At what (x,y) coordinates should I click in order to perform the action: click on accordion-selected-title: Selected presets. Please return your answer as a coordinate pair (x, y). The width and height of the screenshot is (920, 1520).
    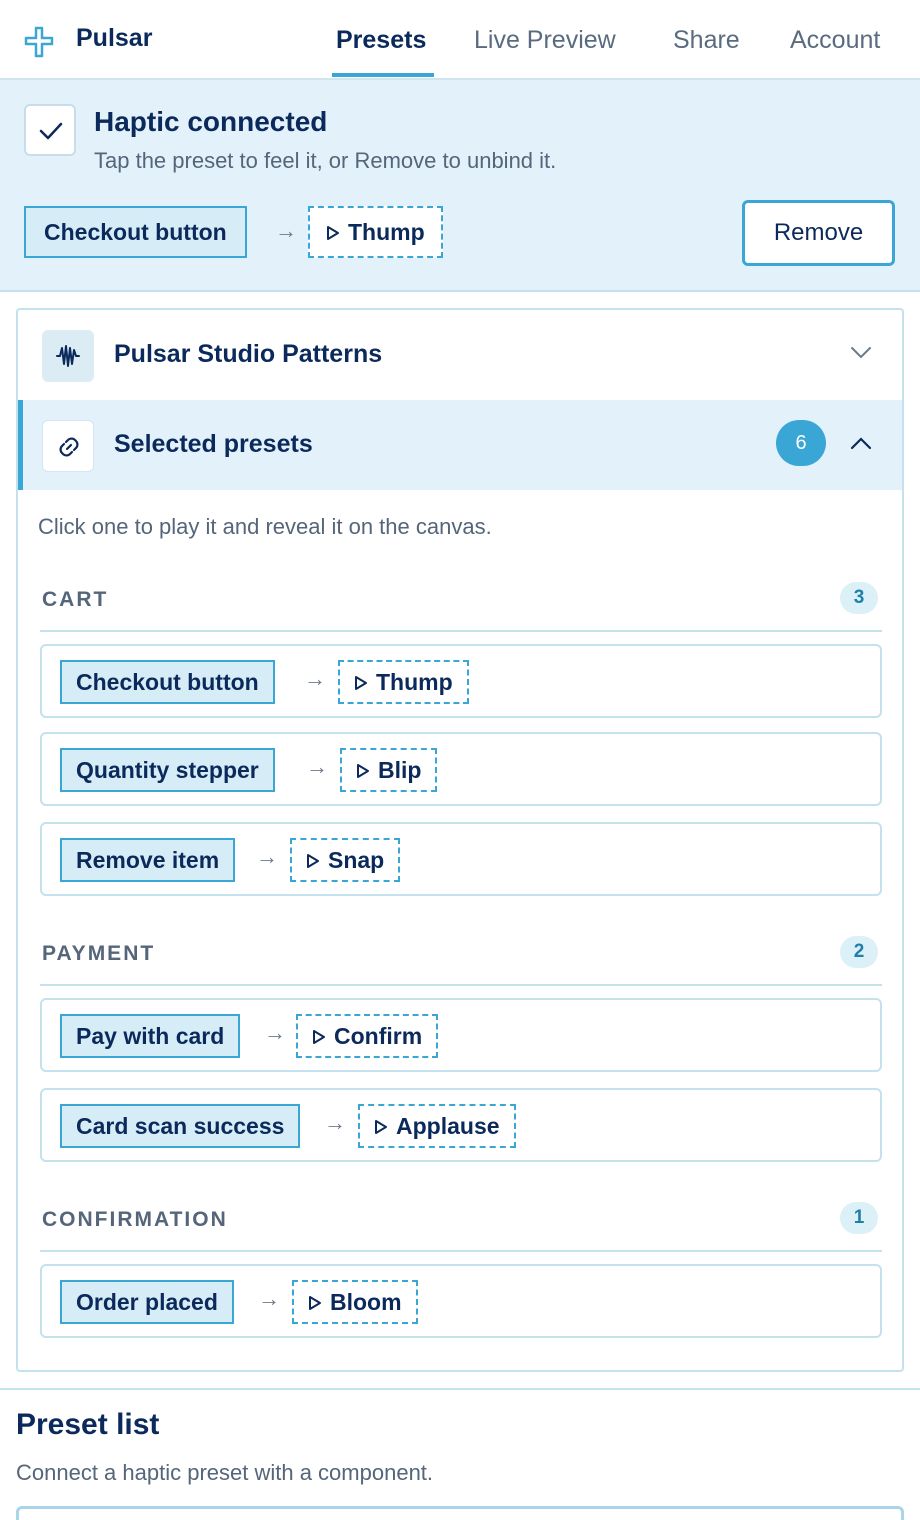
    Looking at the image, I should click on (213, 444).